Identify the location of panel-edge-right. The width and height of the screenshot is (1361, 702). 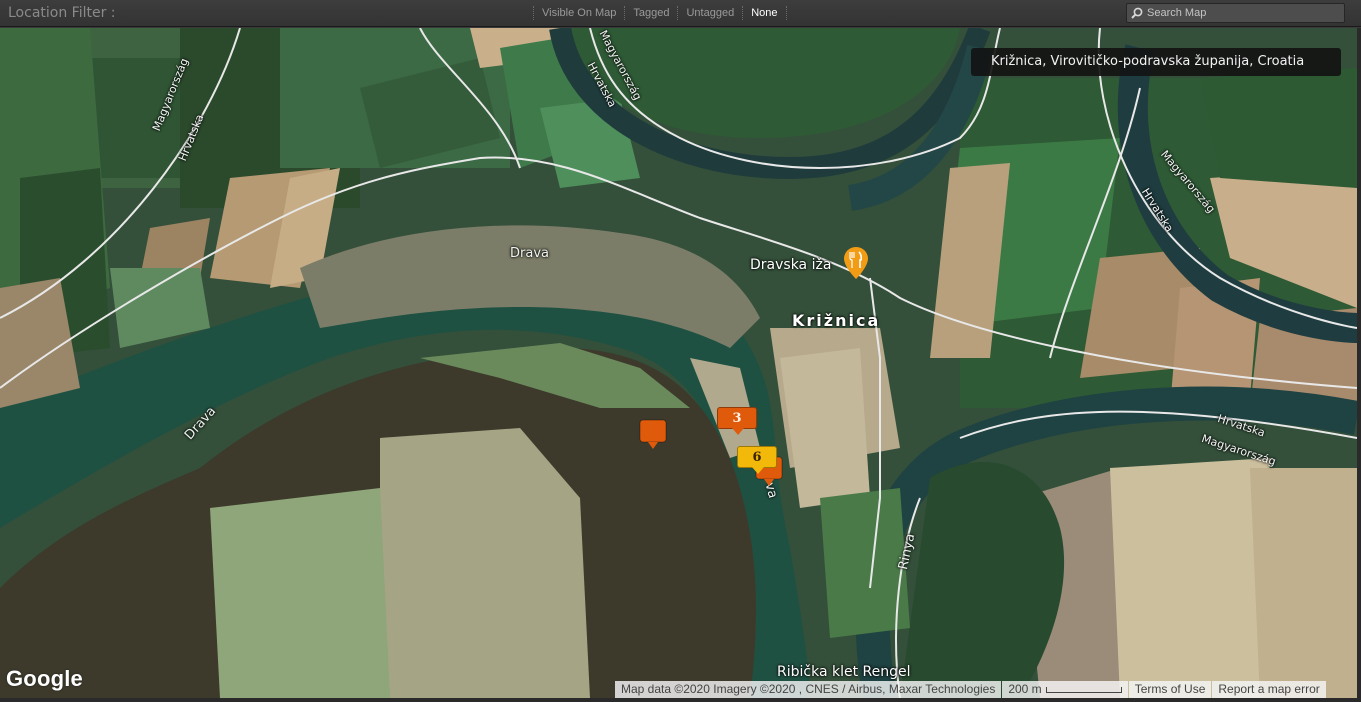
(1359, 365).